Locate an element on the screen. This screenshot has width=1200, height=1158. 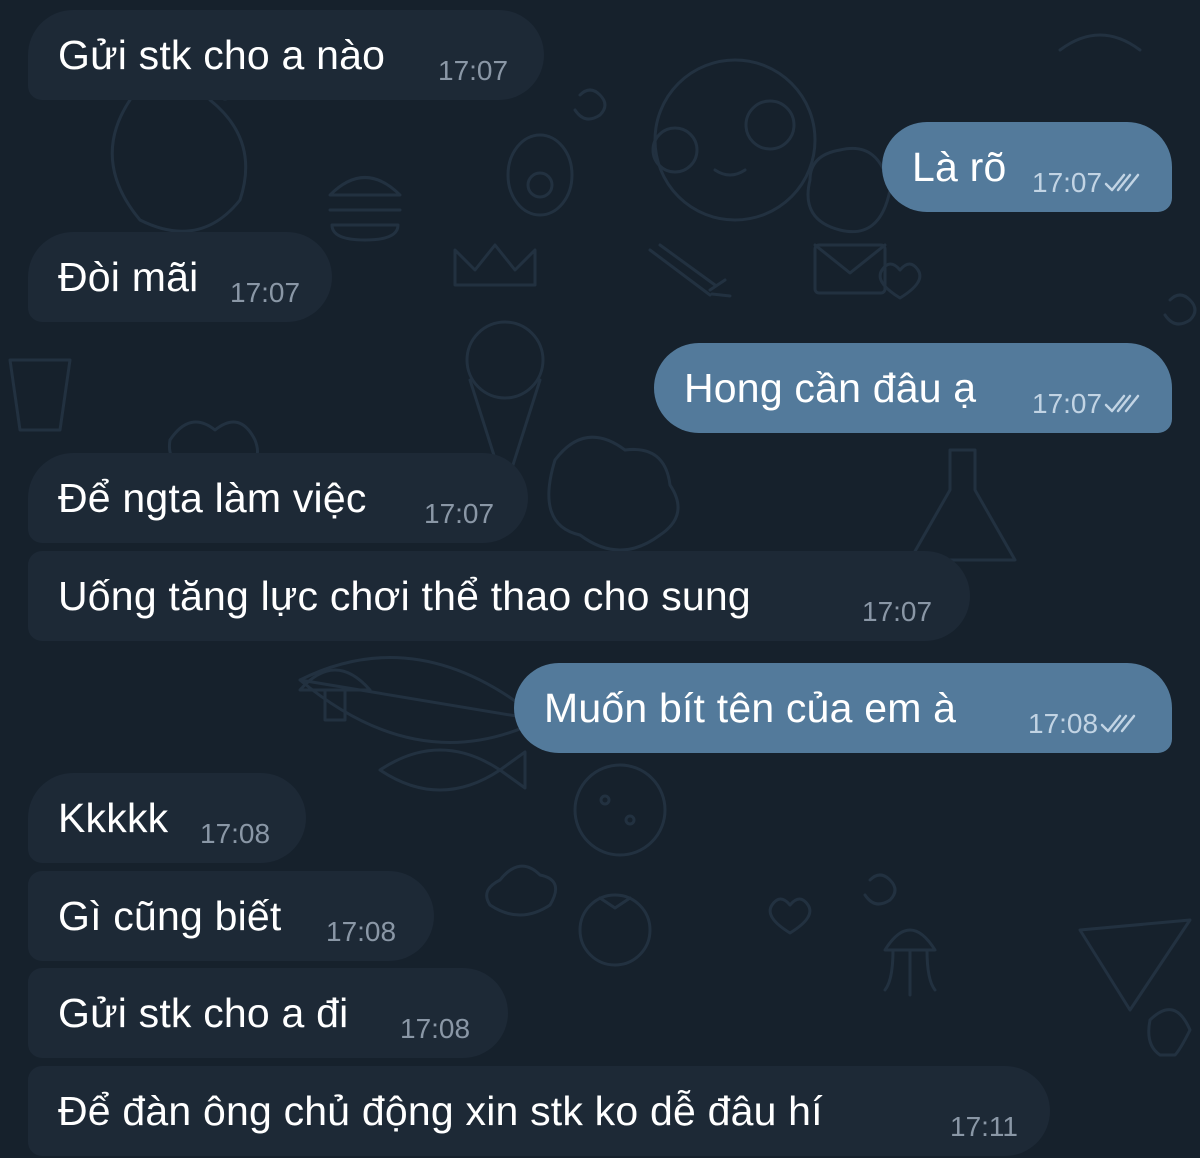
message-bubble-incoming: Gì cũng biết 17:08 is located at coordinates (231, 916).